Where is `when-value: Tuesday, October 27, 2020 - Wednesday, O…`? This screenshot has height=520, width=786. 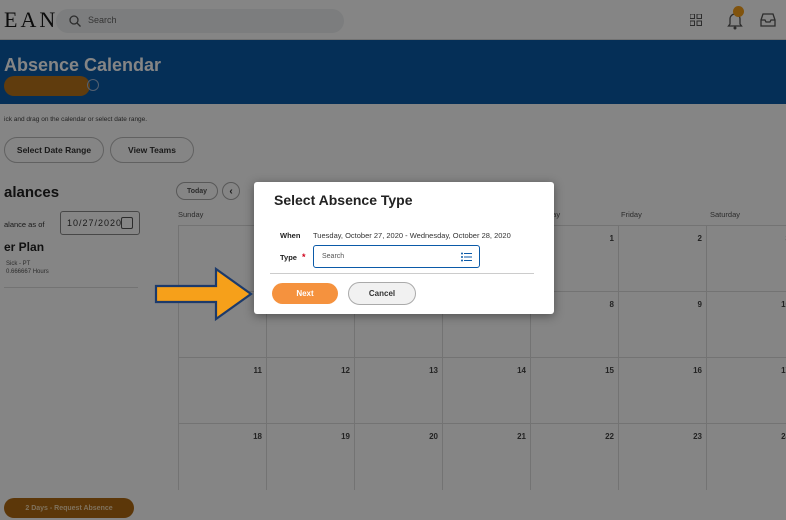
when-value: Tuesday, October 27, 2020 - Wednesday, O… is located at coordinates (412, 235).